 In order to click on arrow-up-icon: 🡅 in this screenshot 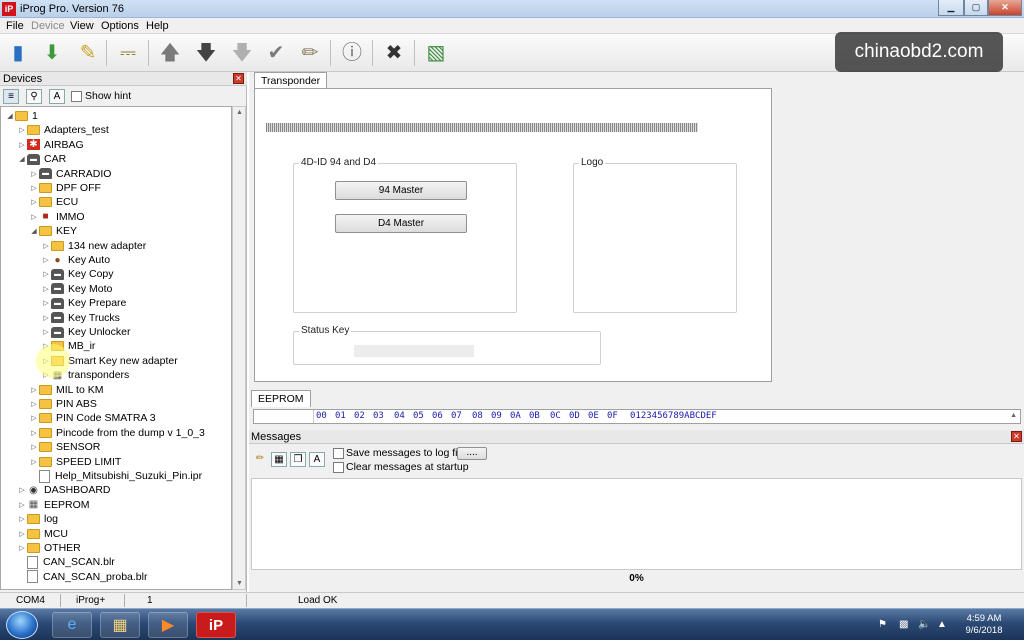, I will do `click(170, 53)`.